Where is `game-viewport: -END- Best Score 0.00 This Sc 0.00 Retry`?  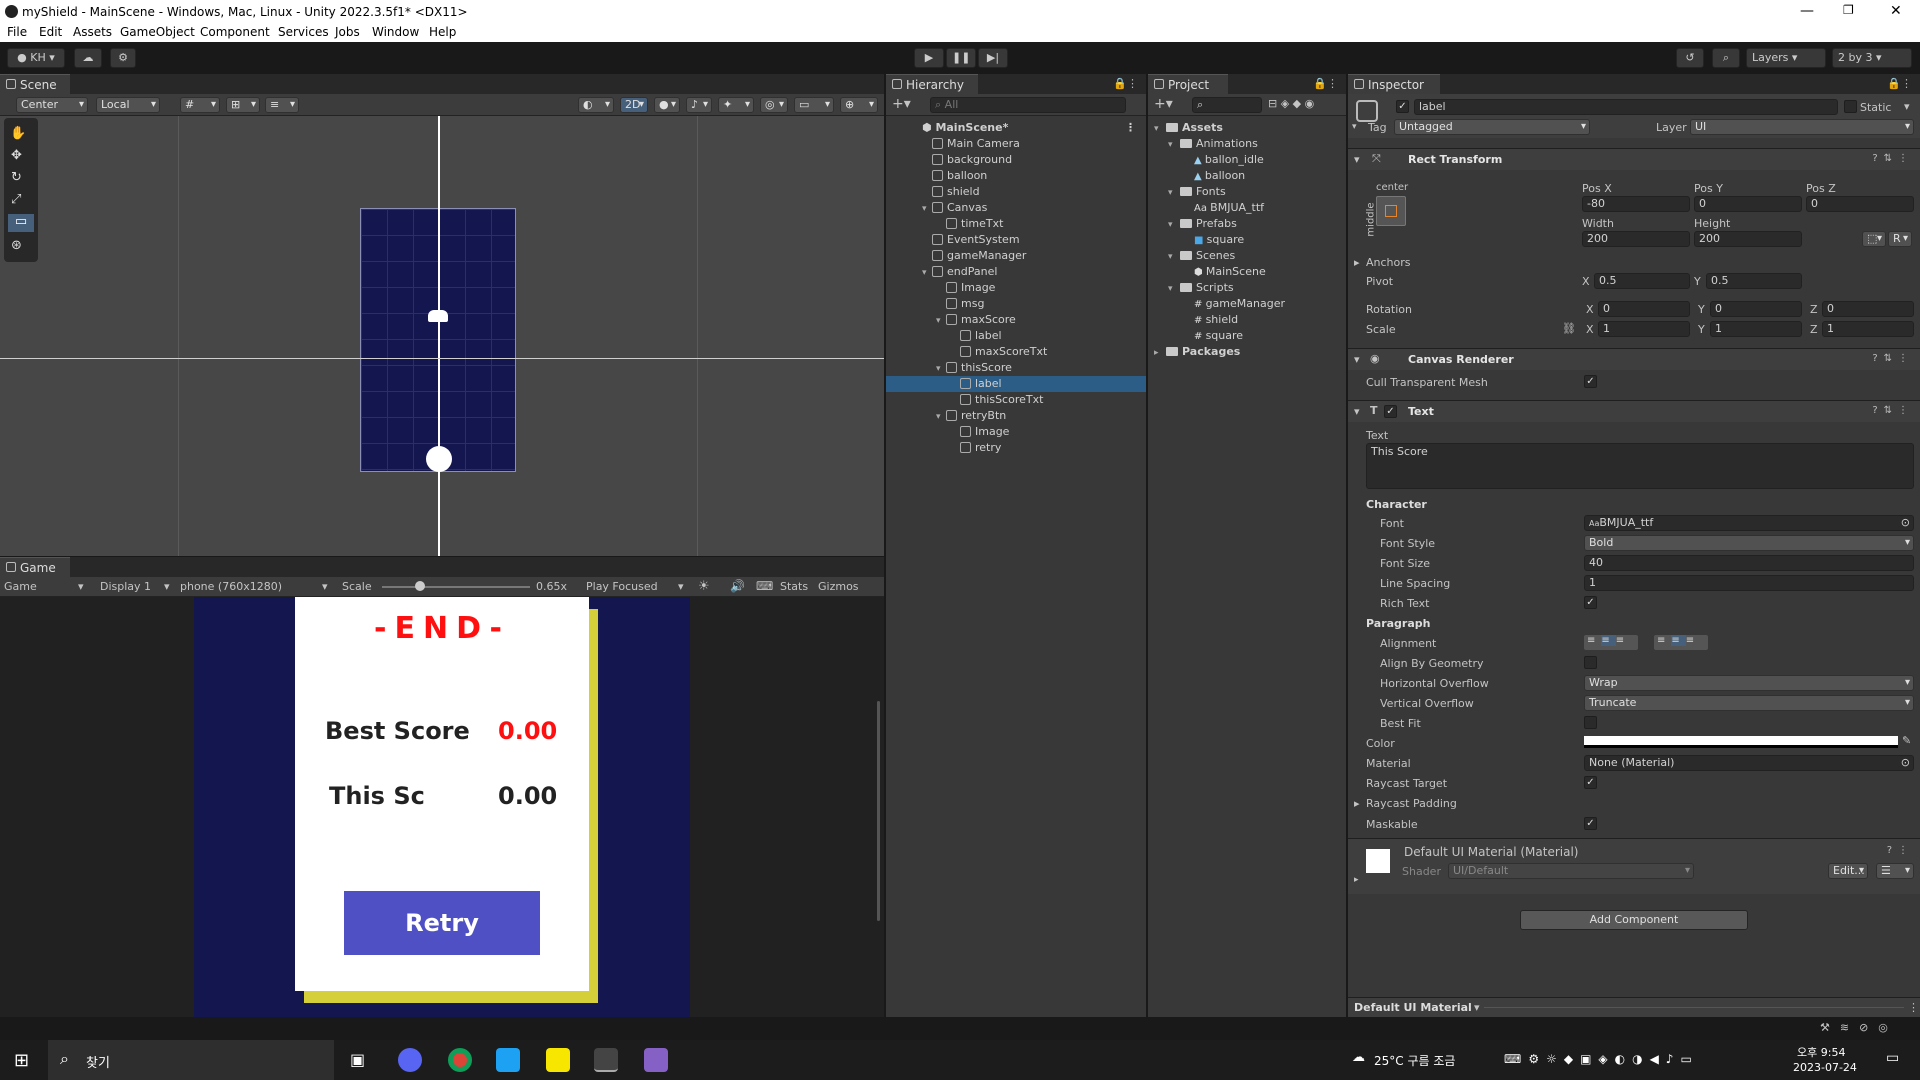 game-viewport: -END- Best Score 0.00 This Sc 0.00 Retry is located at coordinates (442, 807).